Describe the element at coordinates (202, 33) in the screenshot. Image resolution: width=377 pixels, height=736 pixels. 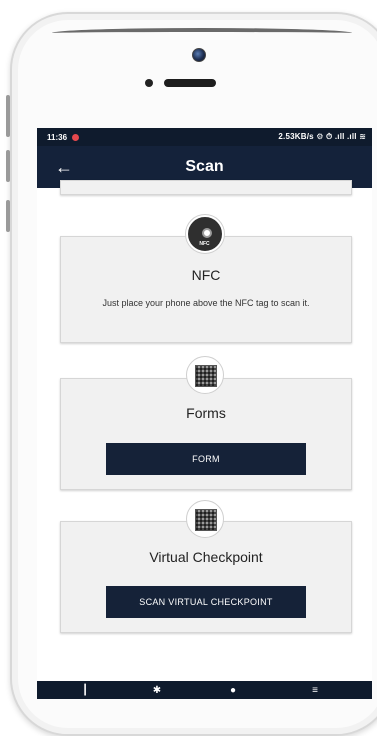
I see `phone-top-edge` at that location.